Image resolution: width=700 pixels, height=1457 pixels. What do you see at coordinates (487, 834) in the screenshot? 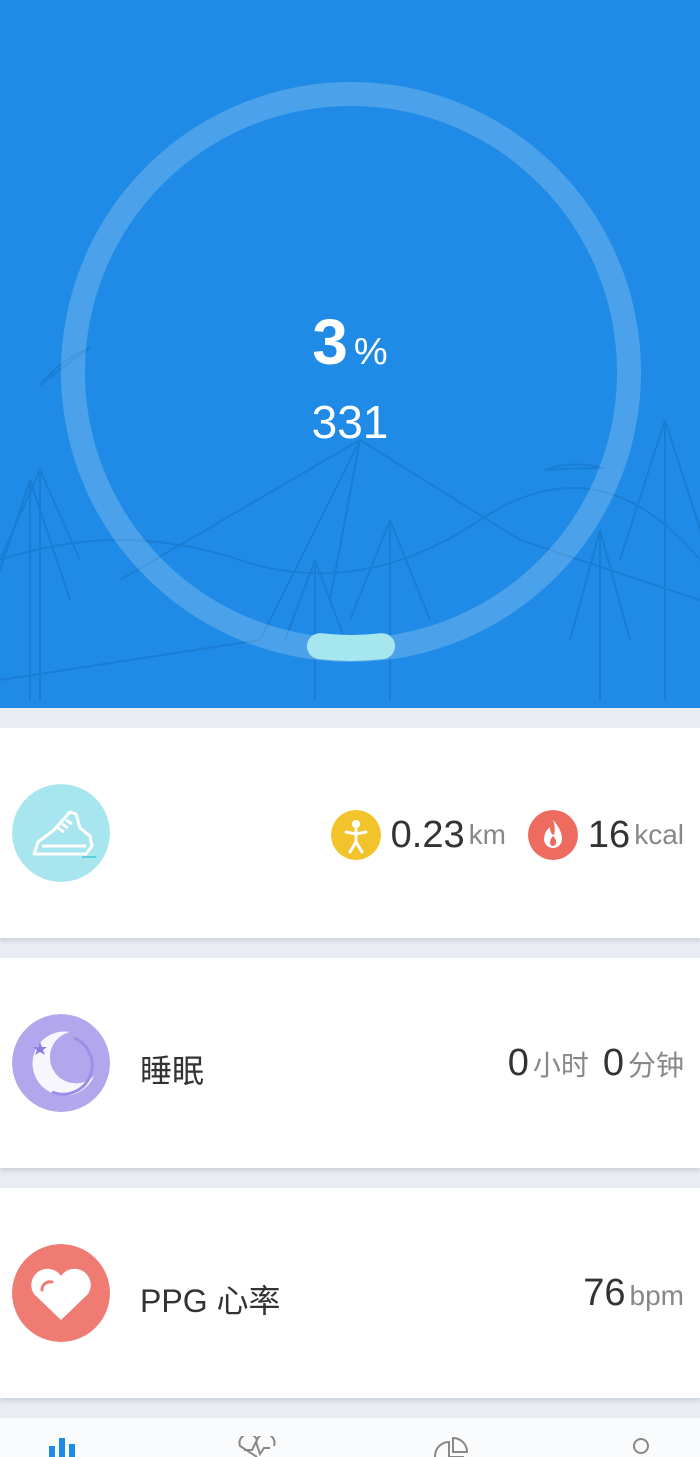
I see `distance-unit: km` at bounding box center [487, 834].